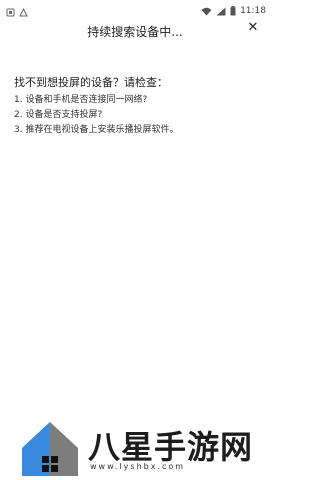 The image size is (320, 480). I want to click on help-step-2: 2. 设备是否支持投屏?, so click(58, 115).